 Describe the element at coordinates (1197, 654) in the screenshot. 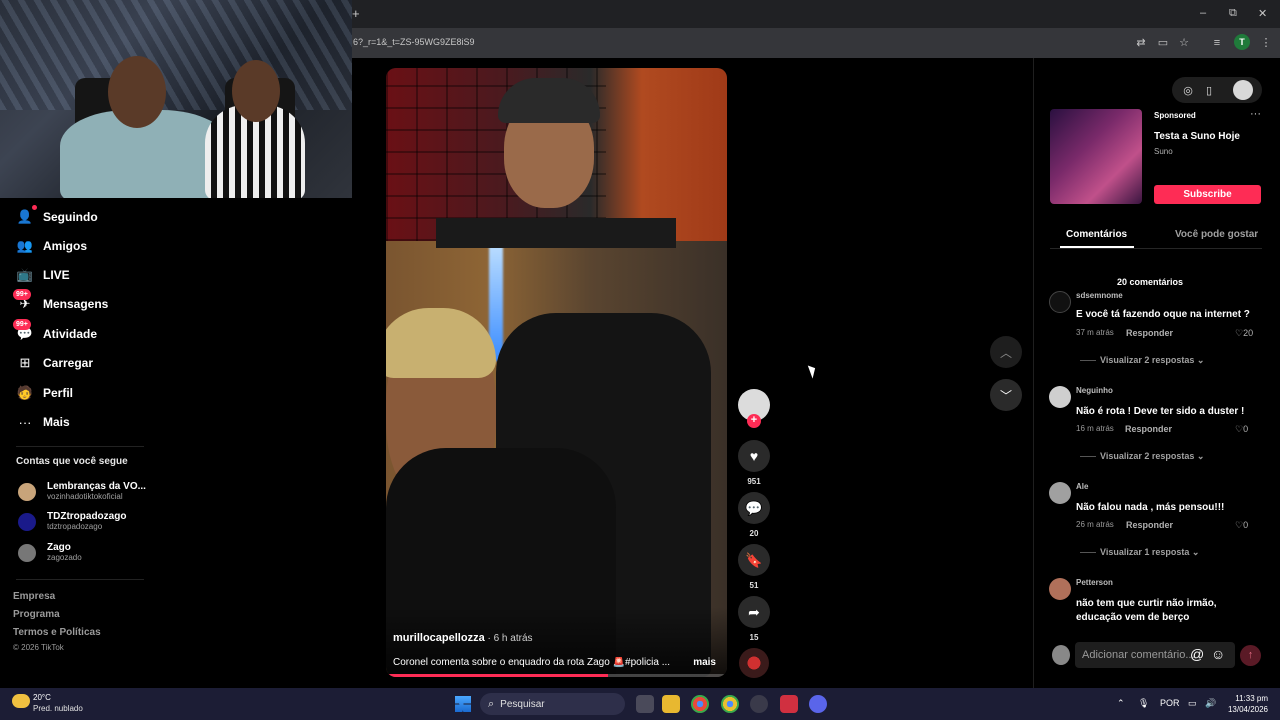

I see `mention-icon: @` at that location.